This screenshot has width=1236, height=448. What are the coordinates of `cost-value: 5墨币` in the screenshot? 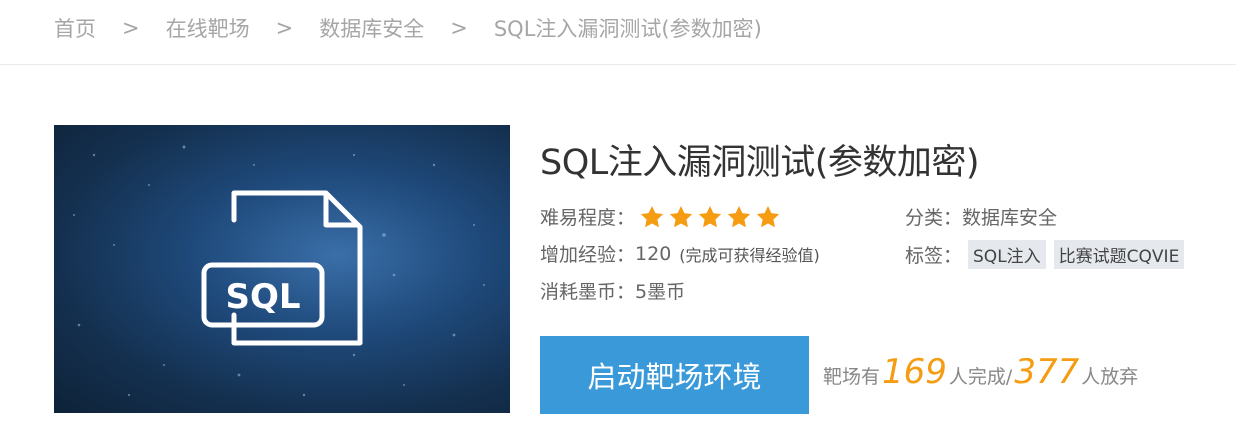 It's located at (660, 292).